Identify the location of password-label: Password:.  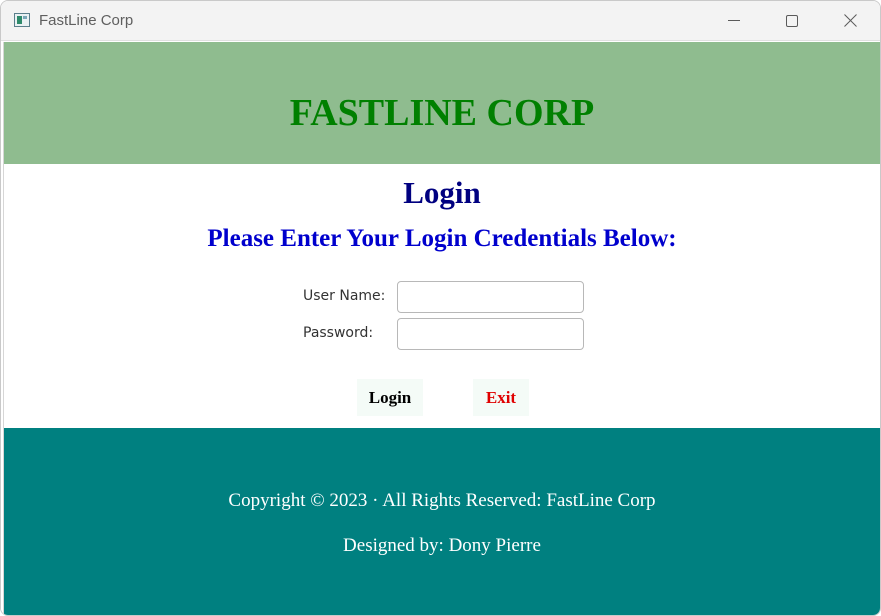
(338, 333).